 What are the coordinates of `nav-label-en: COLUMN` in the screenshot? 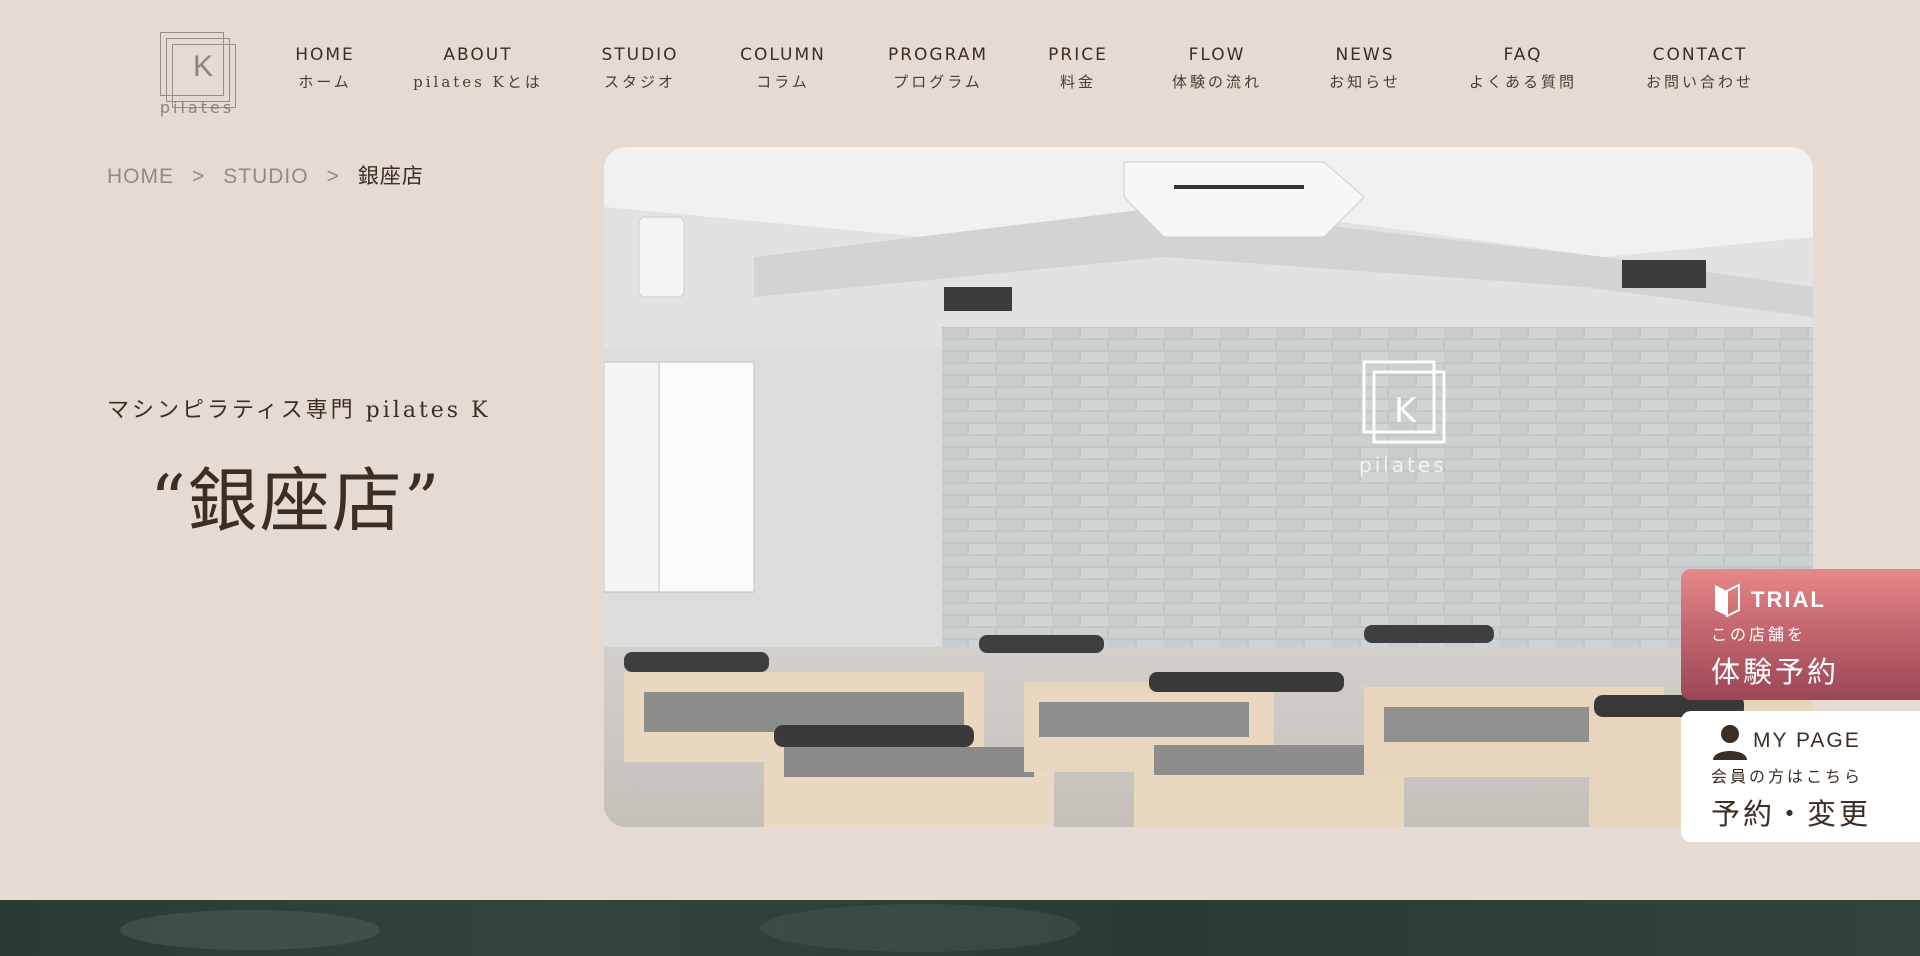 It's located at (783, 55).